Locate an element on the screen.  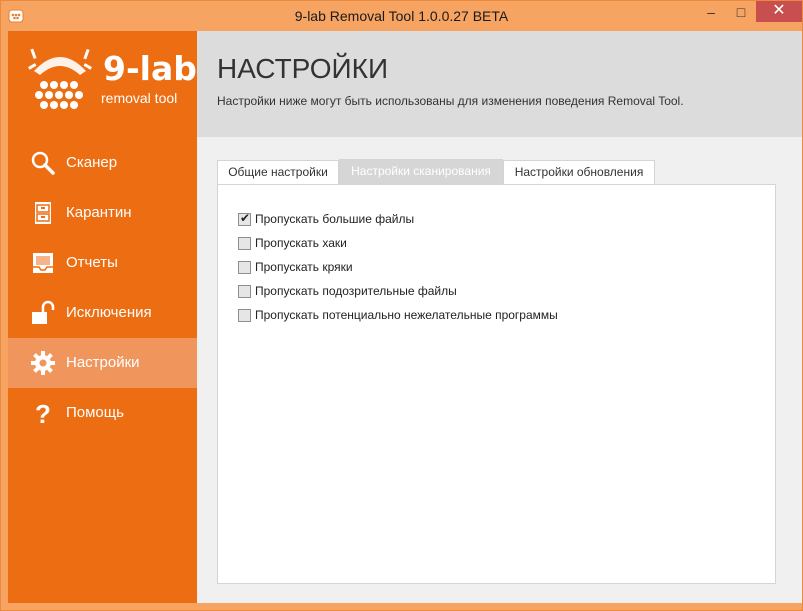
sidebar-item-settings: Настройки is located at coordinates (102, 363).